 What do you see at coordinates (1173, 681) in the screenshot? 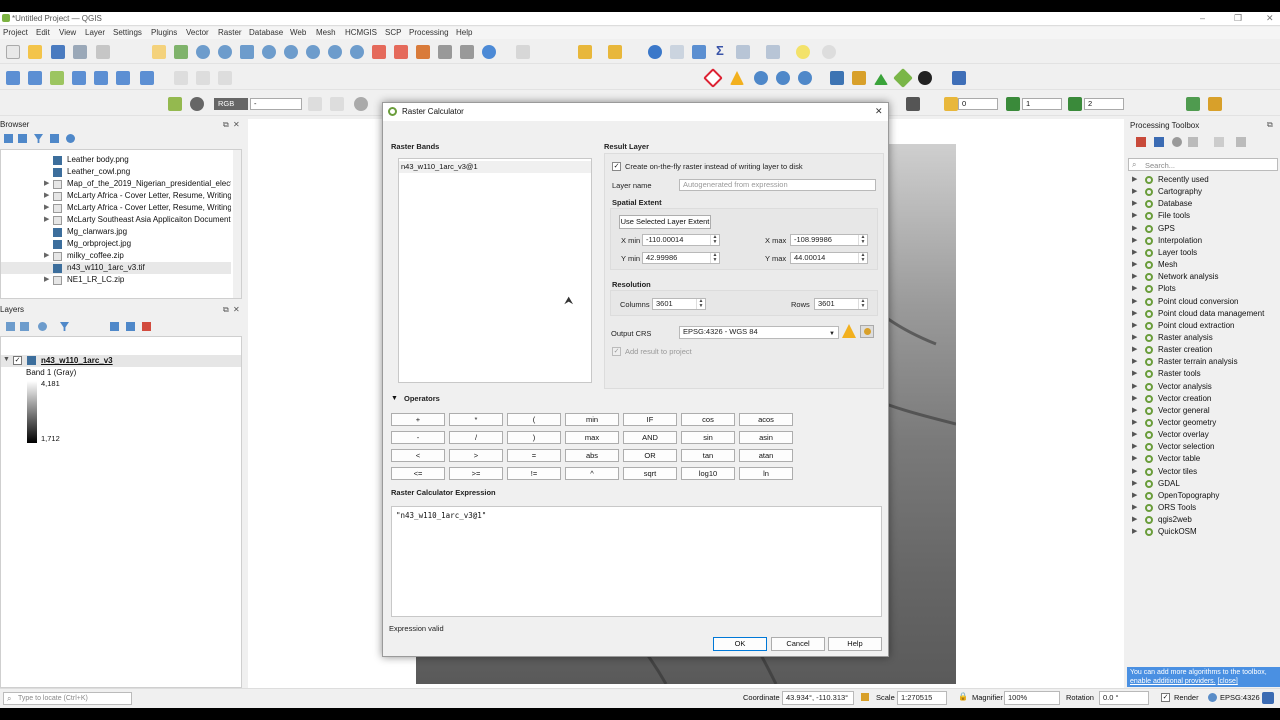
I see `tip-link: enable additional providers.` at bounding box center [1173, 681].